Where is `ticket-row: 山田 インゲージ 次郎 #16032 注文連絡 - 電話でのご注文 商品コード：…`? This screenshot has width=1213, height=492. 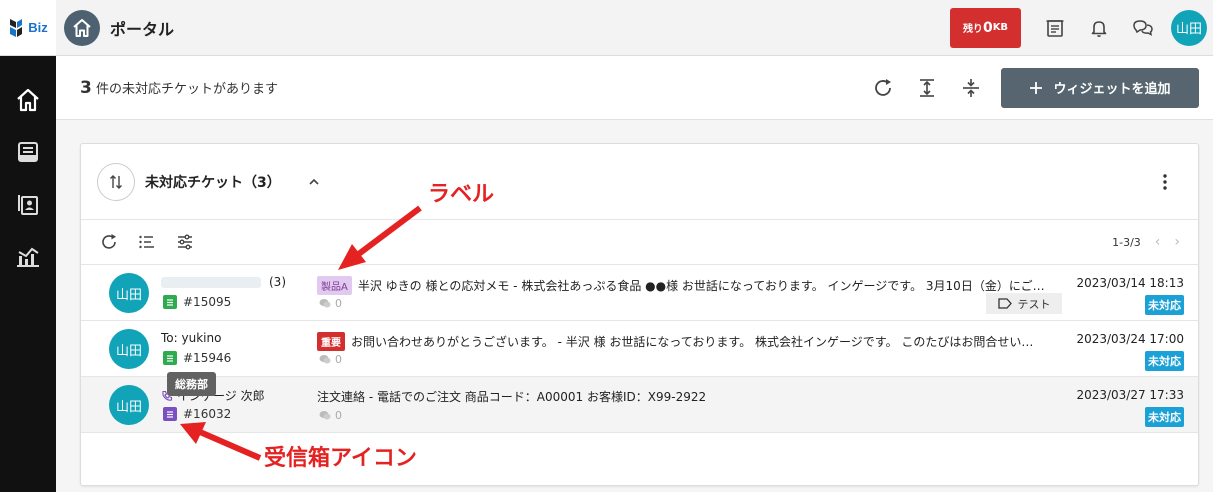 ticket-row: 山田 インゲージ 次郎 #16032 注文連絡 - 電話でのご注文 商品コード：… is located at coordinates (639, 405).